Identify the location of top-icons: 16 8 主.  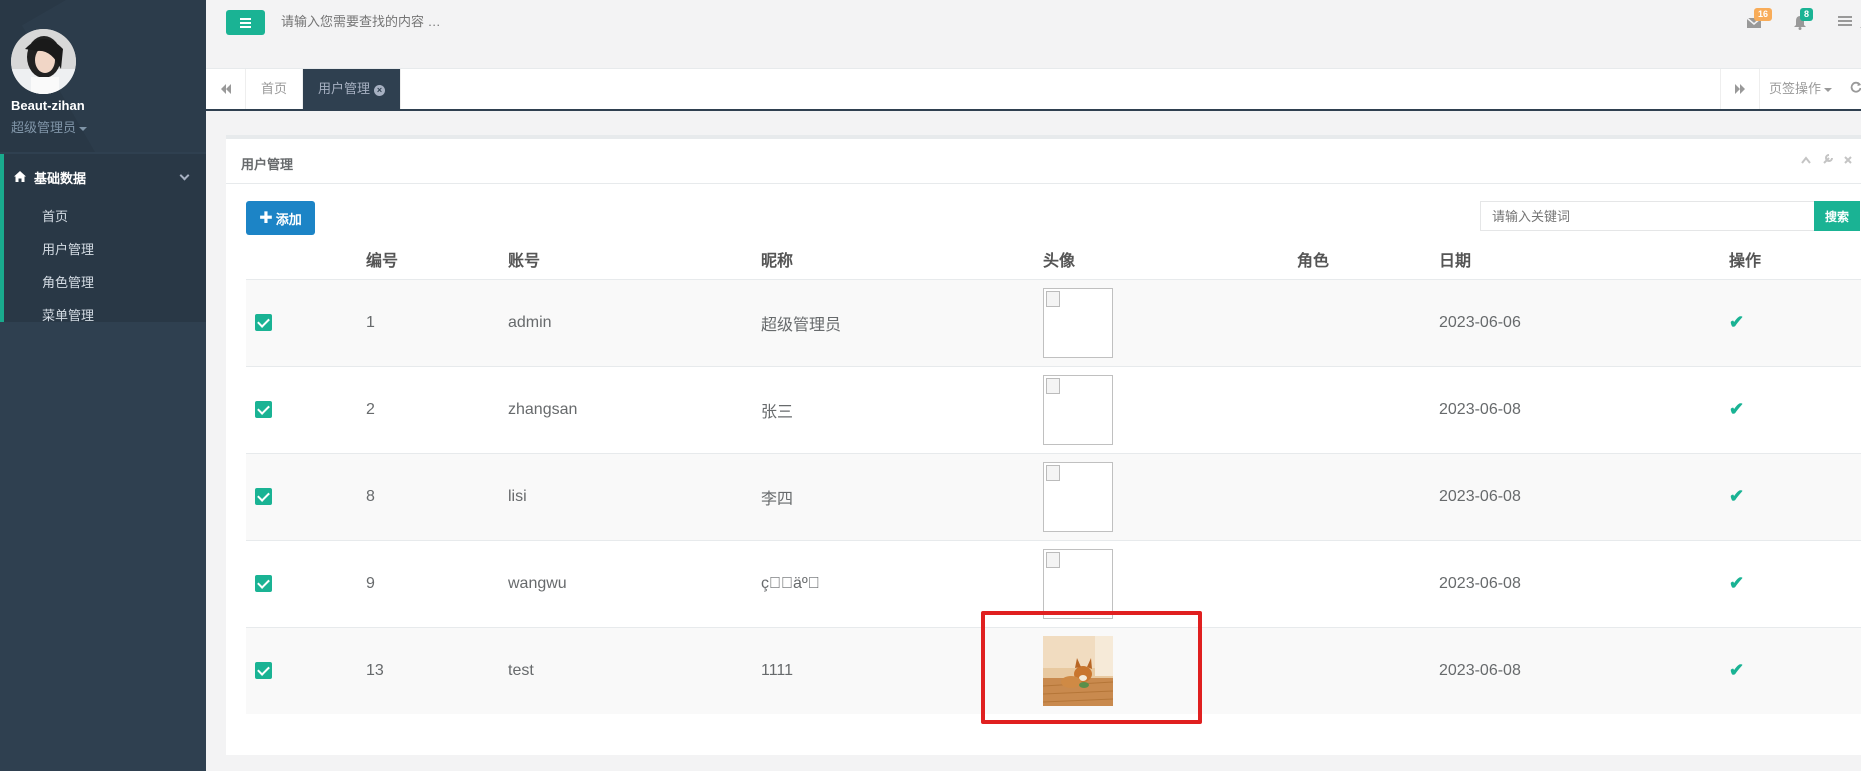
(1803, 19).